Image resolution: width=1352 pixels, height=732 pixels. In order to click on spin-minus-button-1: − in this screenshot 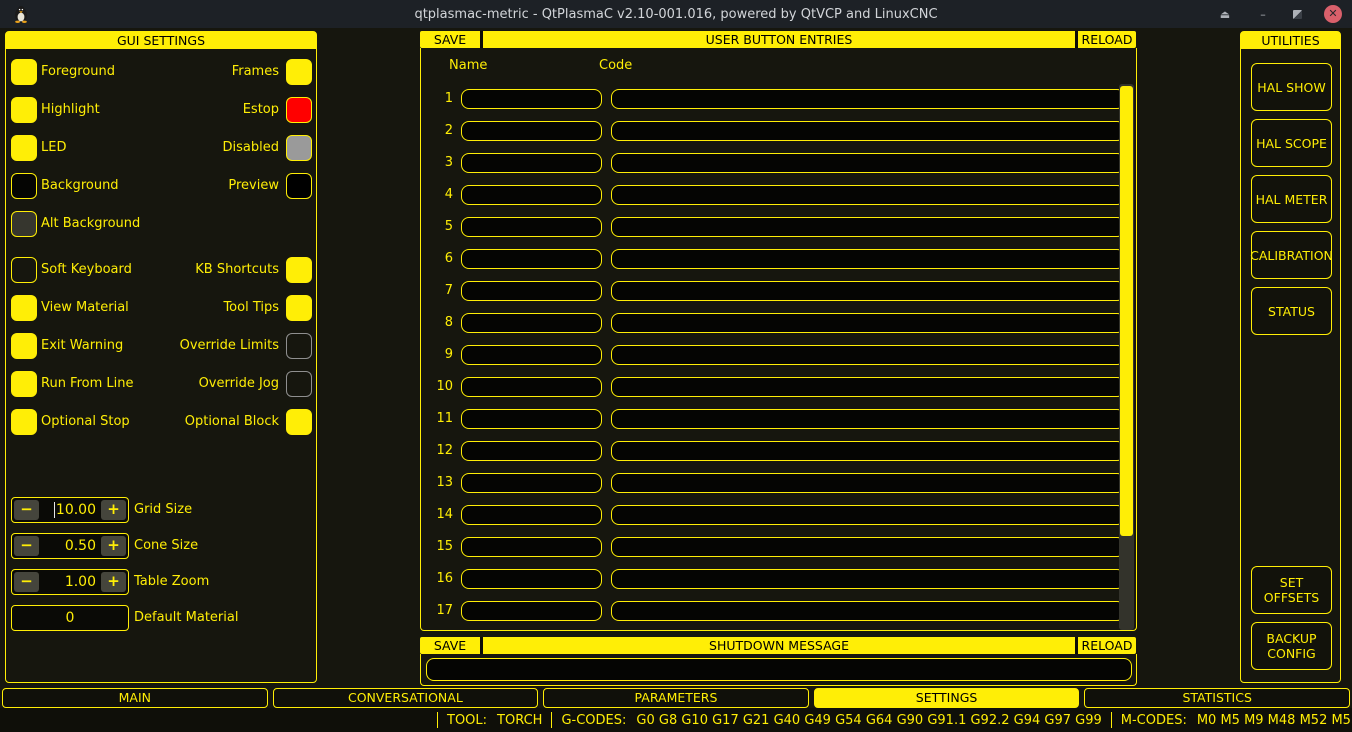, I will do `click(26, 546)`.